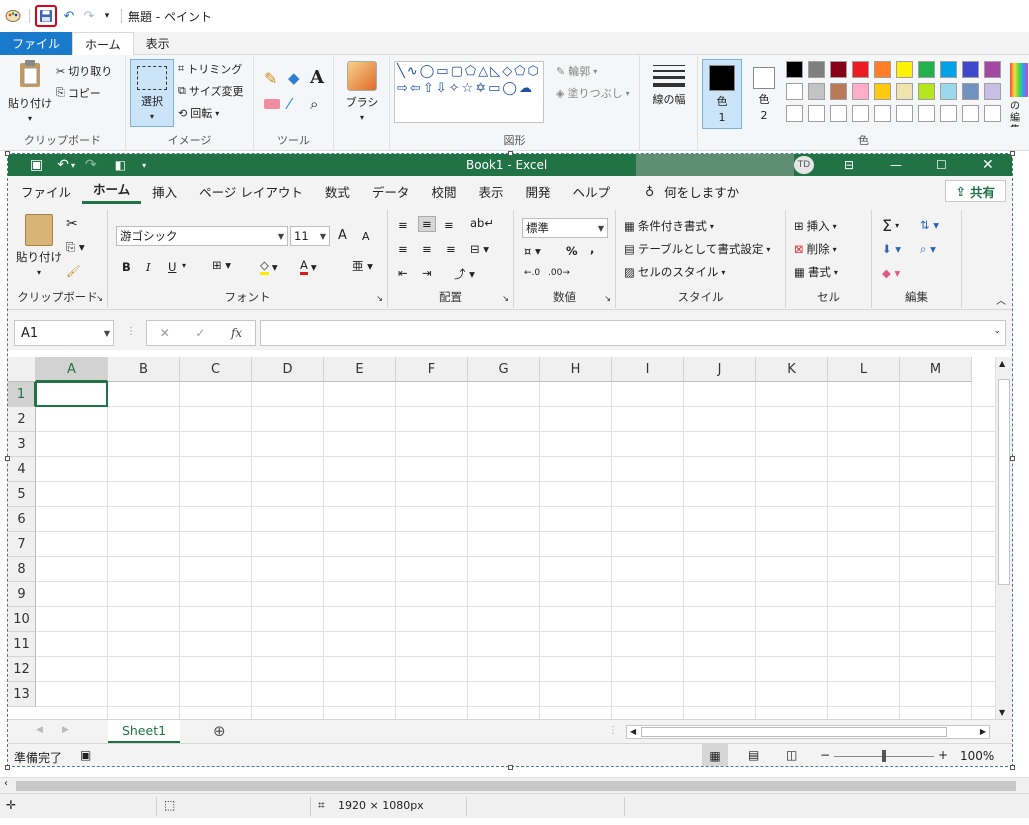  Describe the element at coordinates (402, 88) in the screenshot. I see `right-arrow-shape-icon: ⇨` at that location.